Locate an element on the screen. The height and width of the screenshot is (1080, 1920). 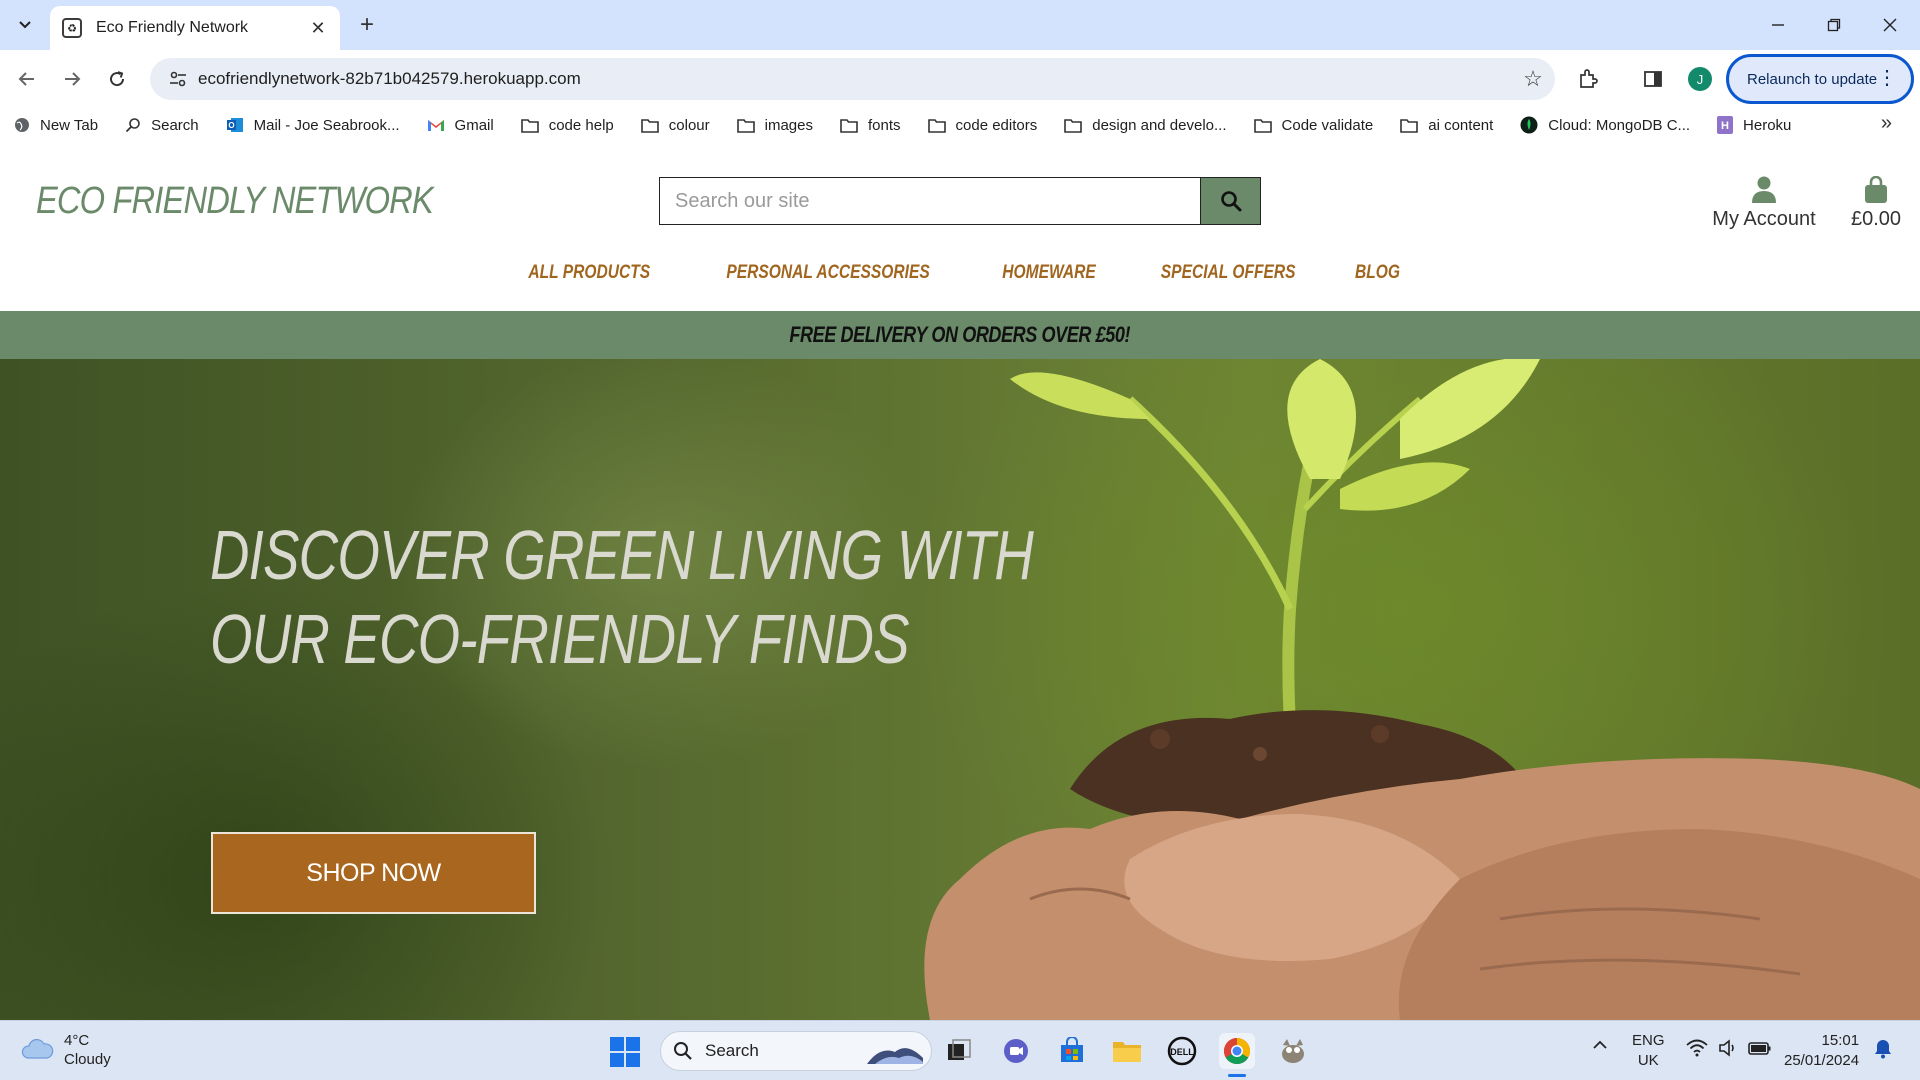
shop-now-button: SHOP NOW is located at coordinates (373, 873).